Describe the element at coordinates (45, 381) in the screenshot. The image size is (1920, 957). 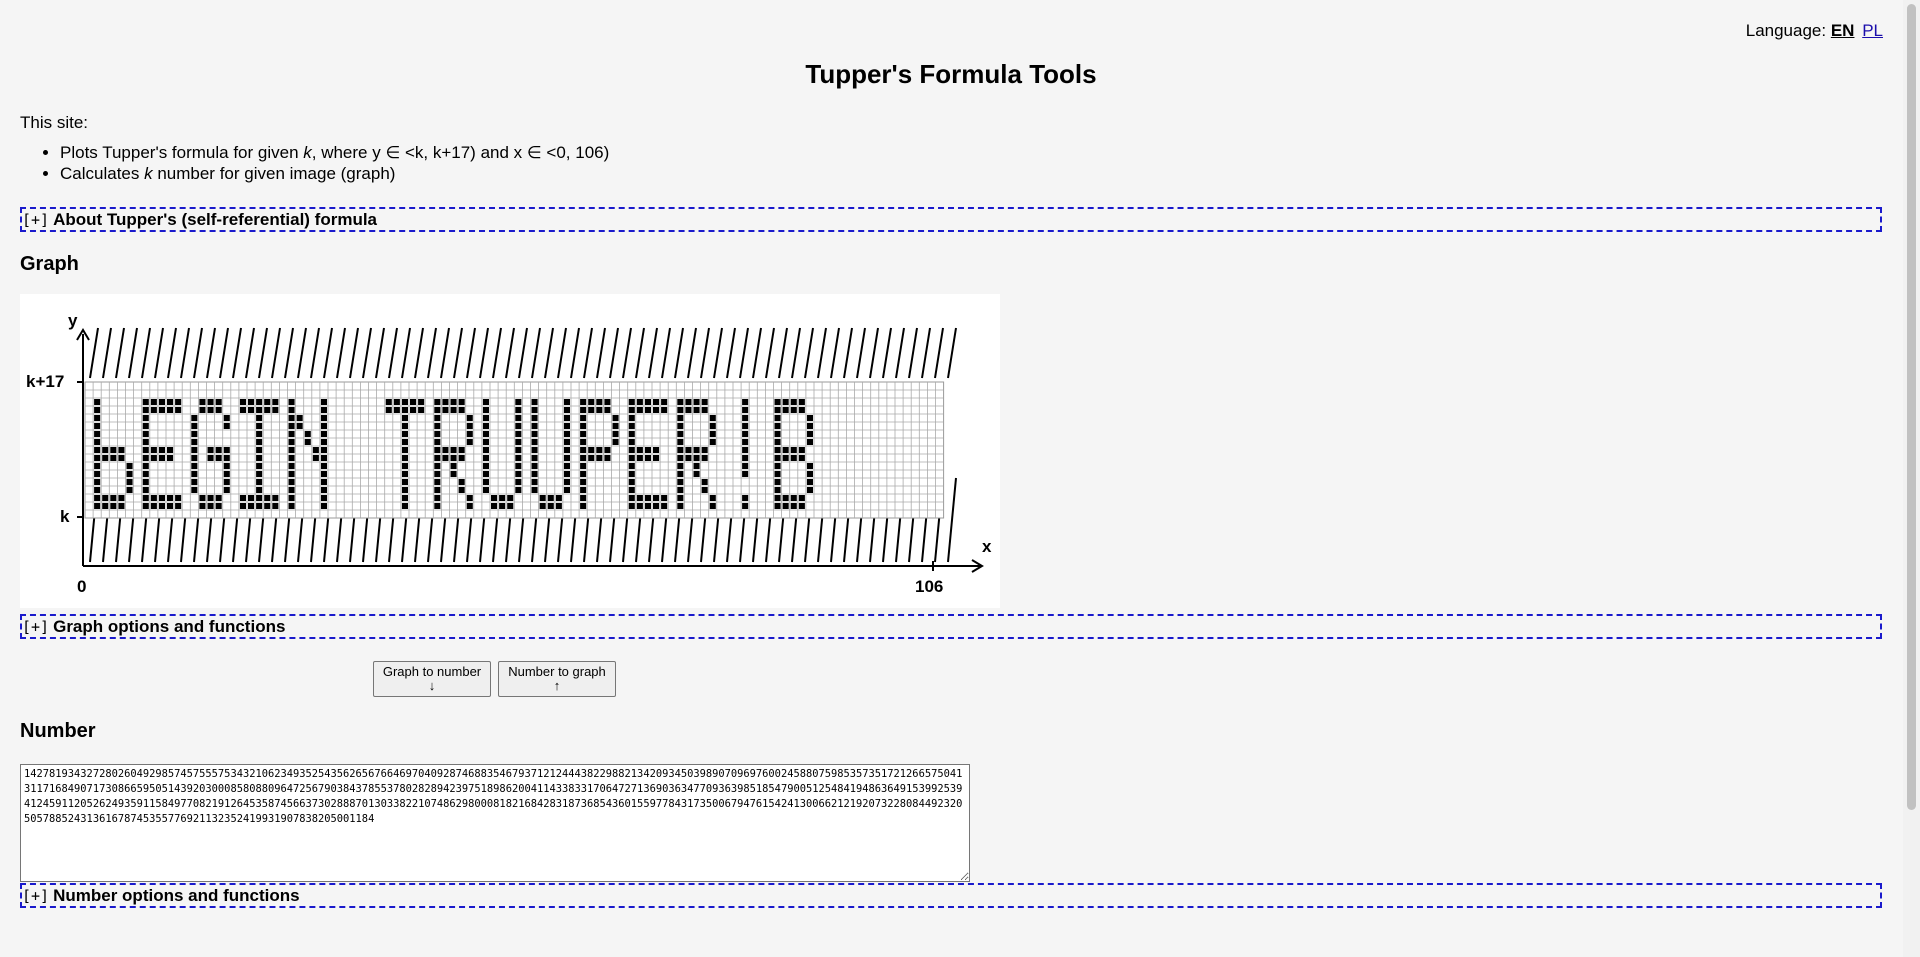
I see `y-tick-k17: k+17` at that location.